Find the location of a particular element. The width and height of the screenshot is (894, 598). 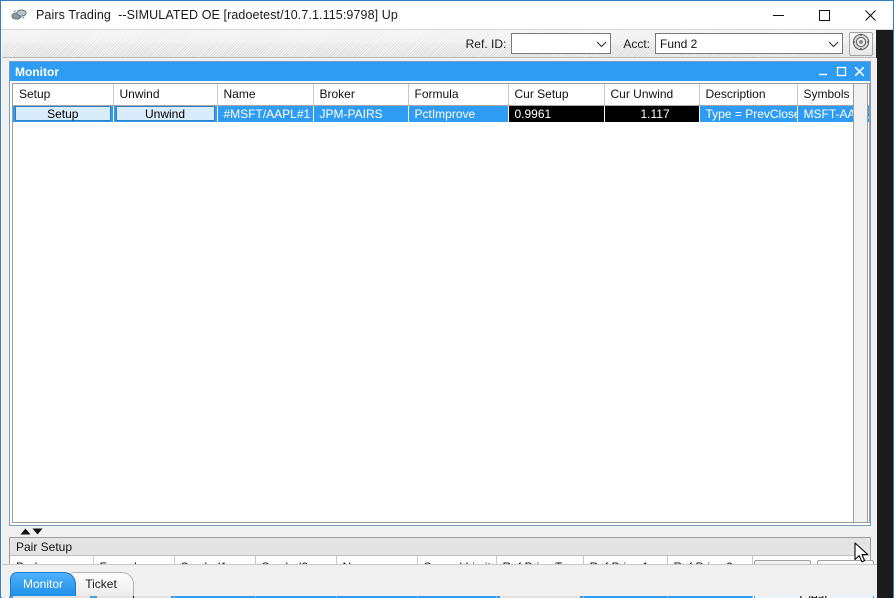

cell-cur-unwind: 1.117 is located at coordinates (651, 113).